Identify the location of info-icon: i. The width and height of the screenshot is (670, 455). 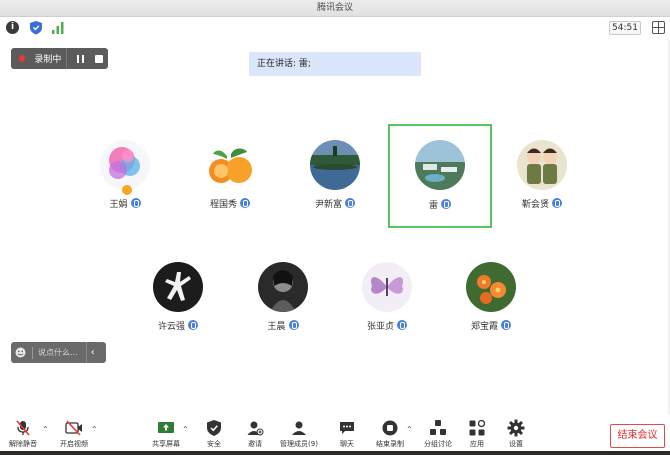
(12, 27).